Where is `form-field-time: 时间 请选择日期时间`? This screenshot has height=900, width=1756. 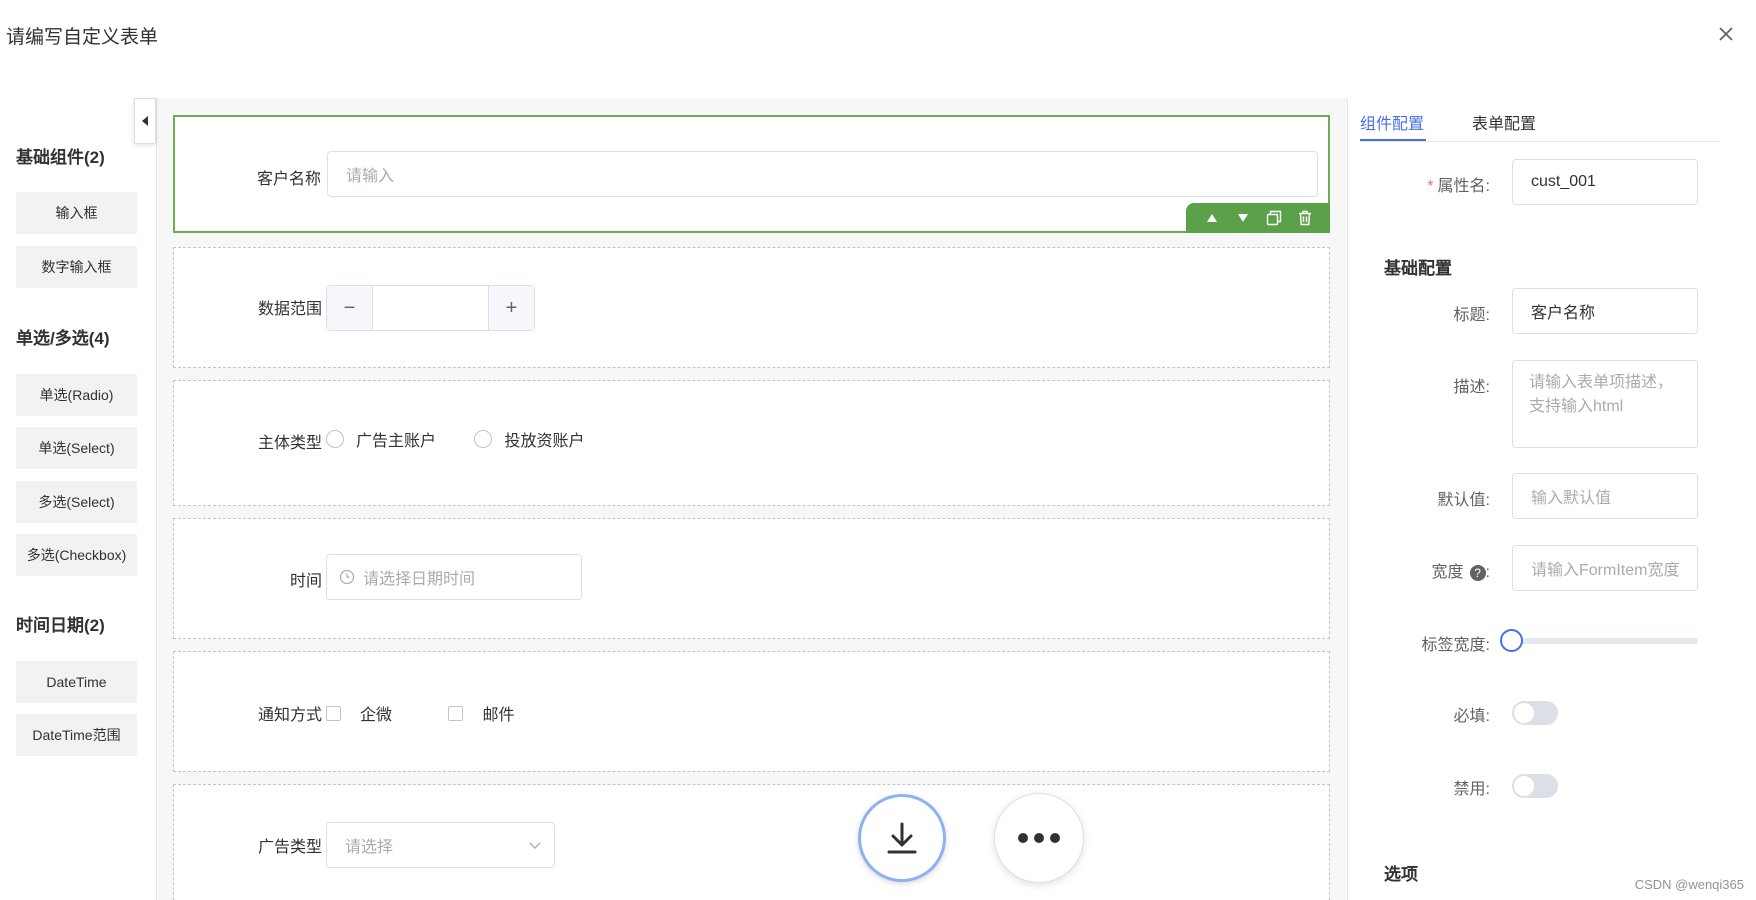 form-field-time: 时间 请选择日期时间 is located at coordinates (751, 578).